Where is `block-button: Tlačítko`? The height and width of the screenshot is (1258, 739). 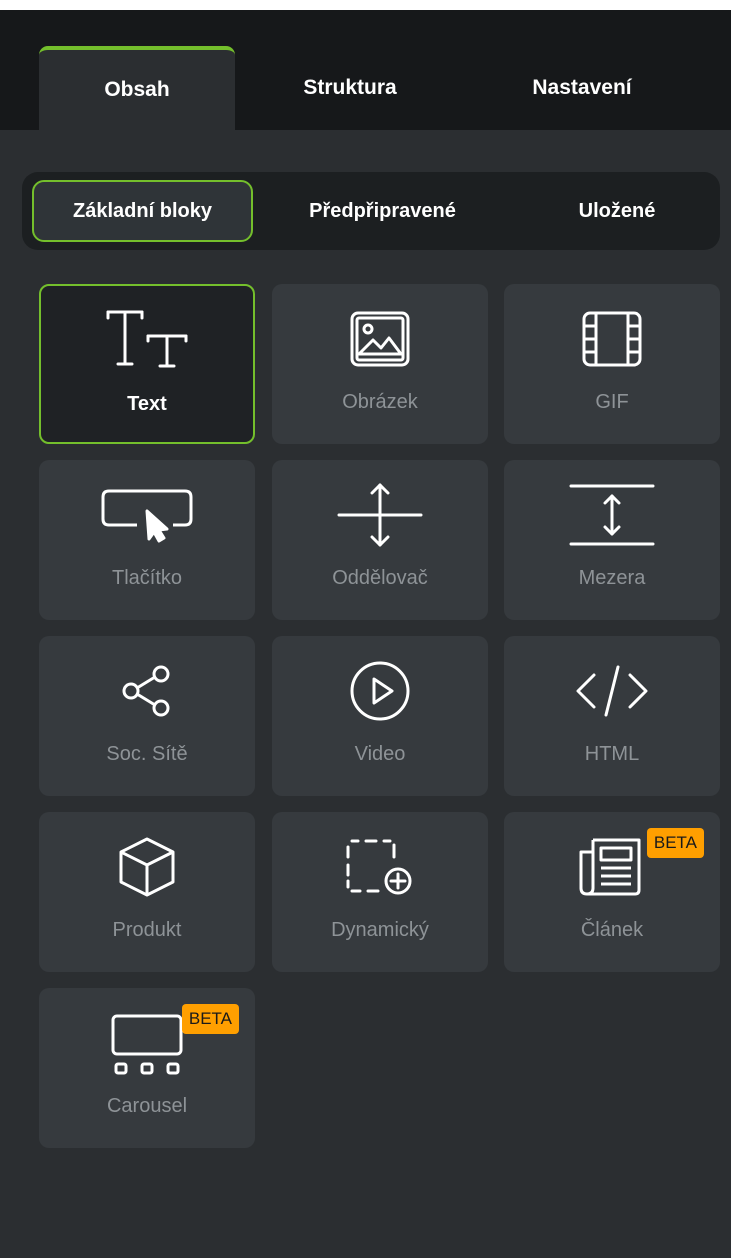 block-button: Tlačítko is located at coordinates (147, 540).